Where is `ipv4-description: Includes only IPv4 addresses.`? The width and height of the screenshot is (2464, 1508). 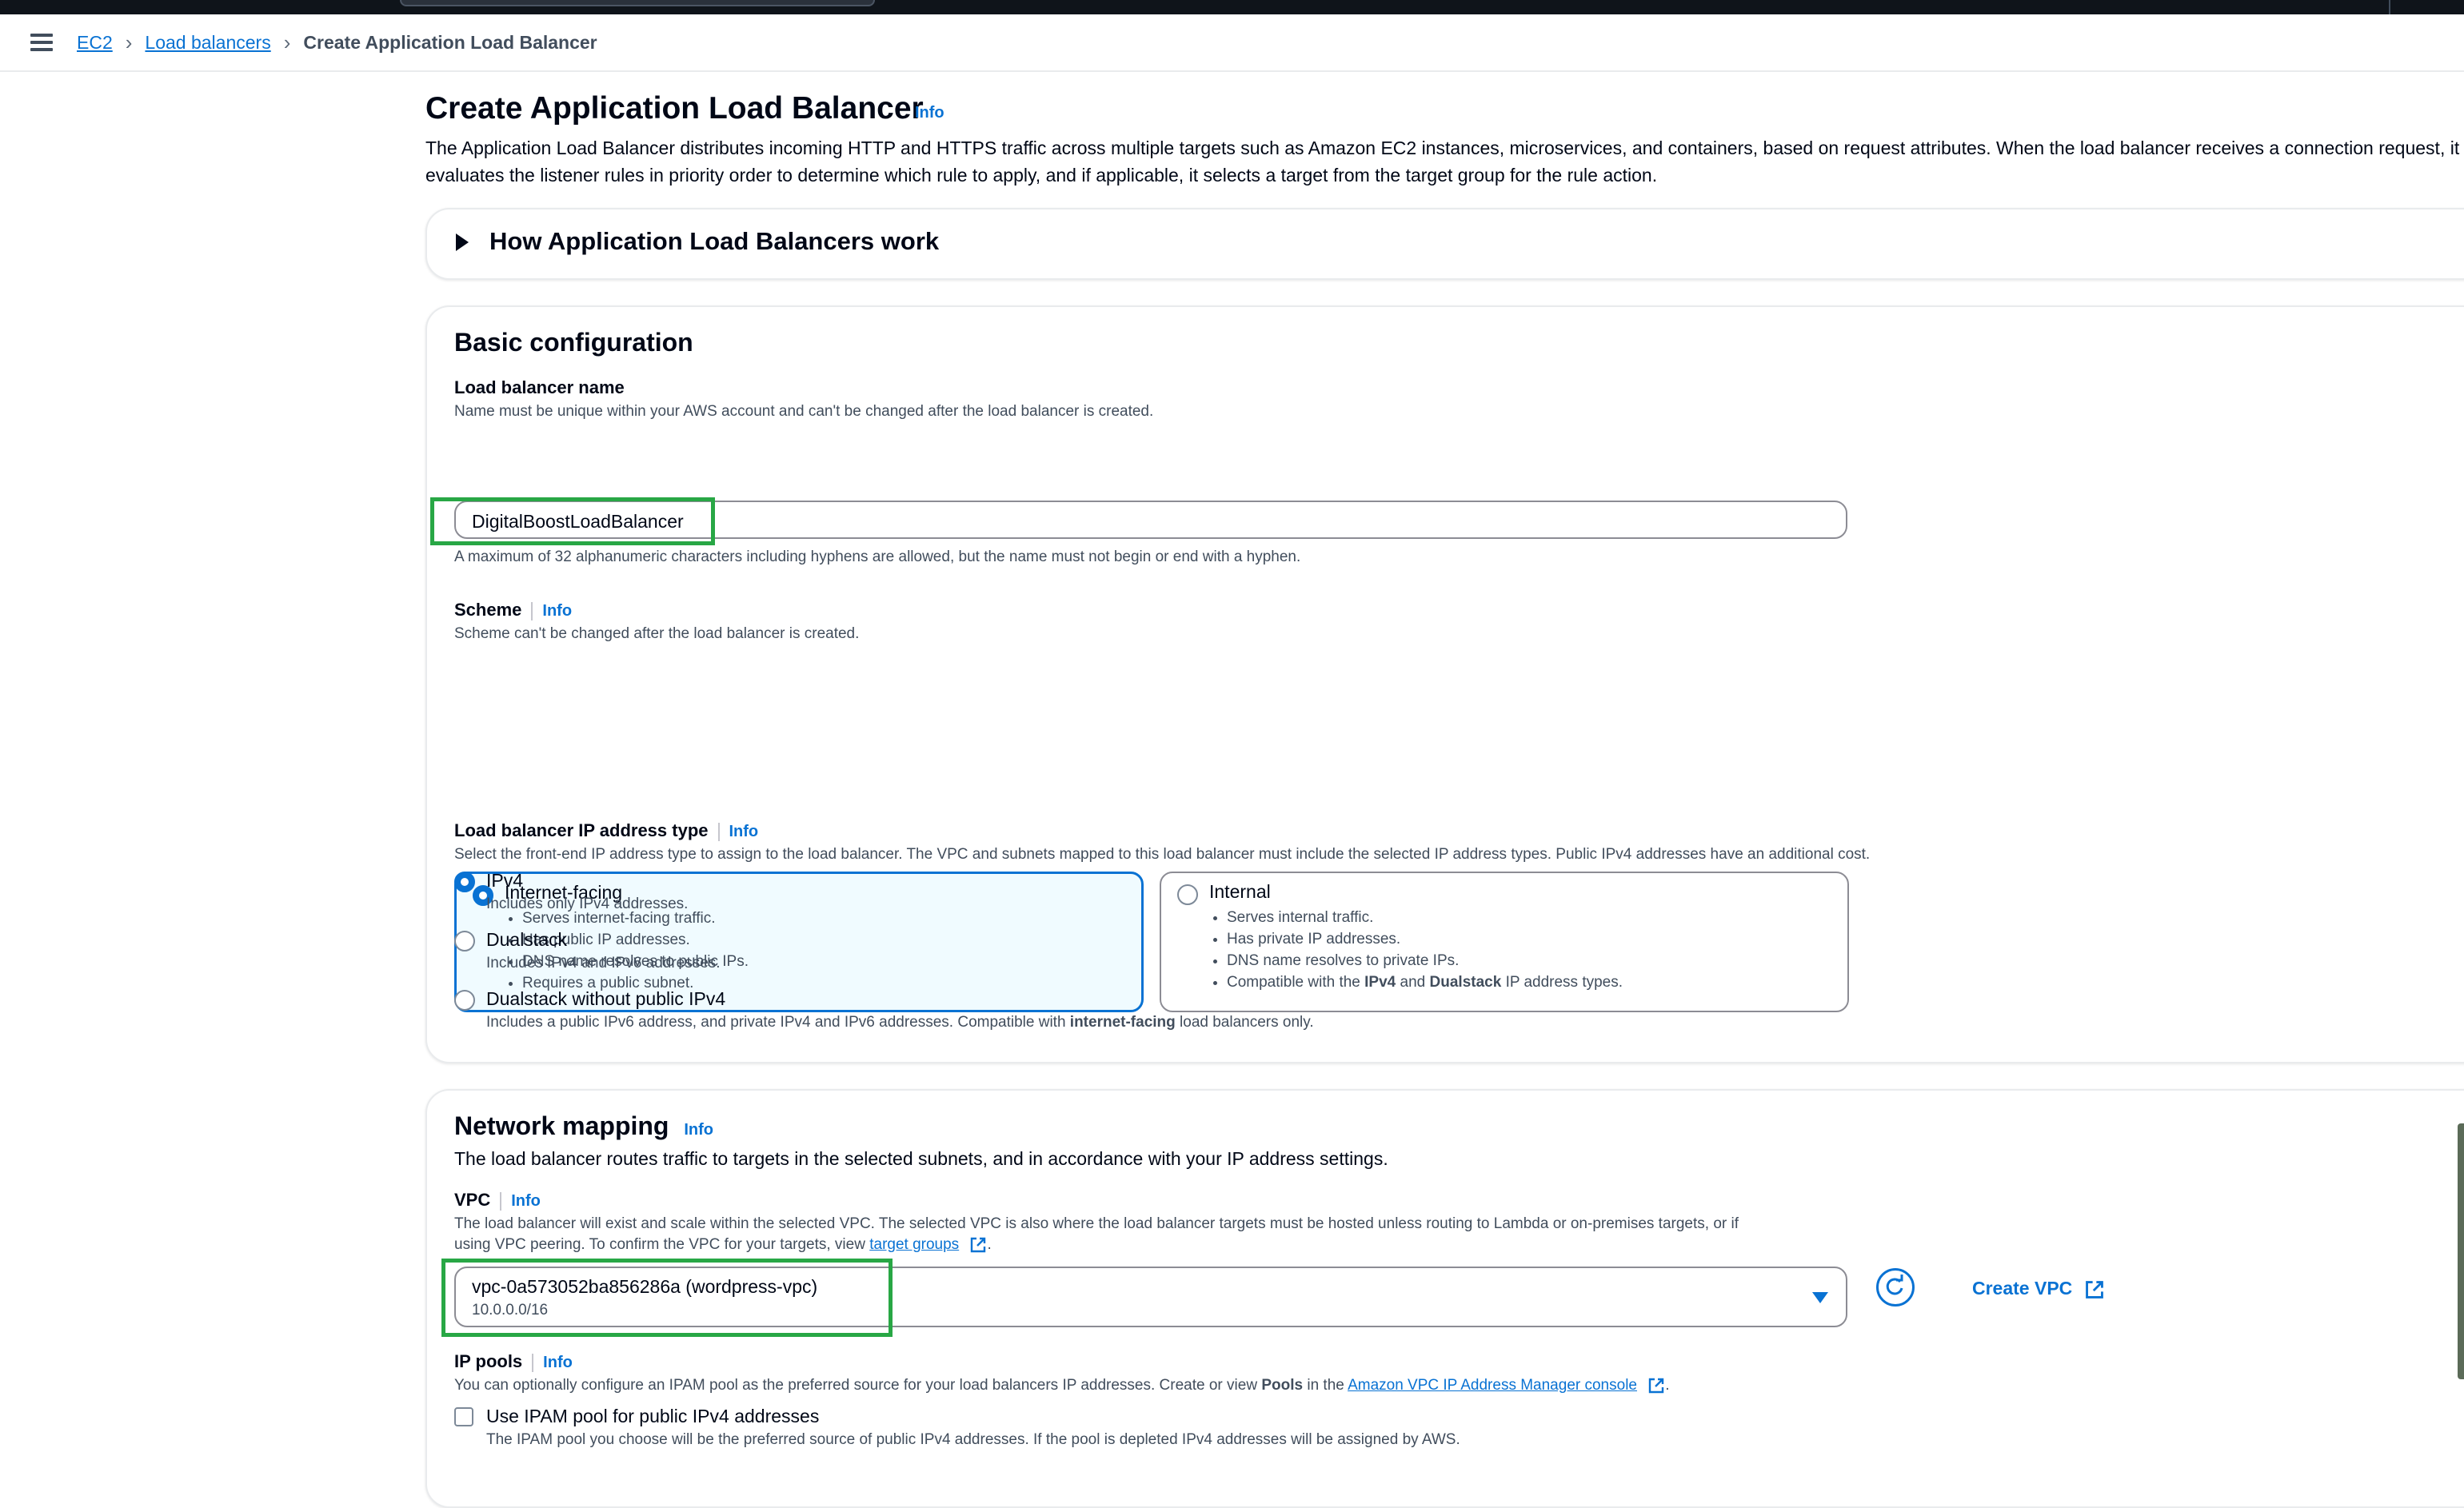
ipv4-description: Includes only IPv4 addresses. is located at coordinates (587, 904).